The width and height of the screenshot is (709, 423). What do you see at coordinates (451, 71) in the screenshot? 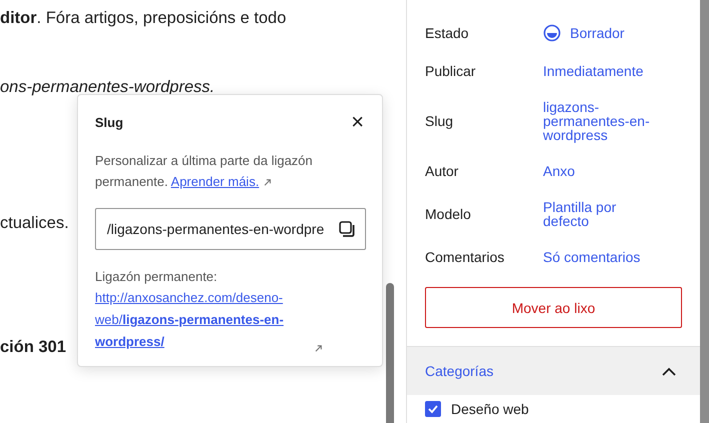
I see `field-label: Publicar` at bounding box center [451, 71].